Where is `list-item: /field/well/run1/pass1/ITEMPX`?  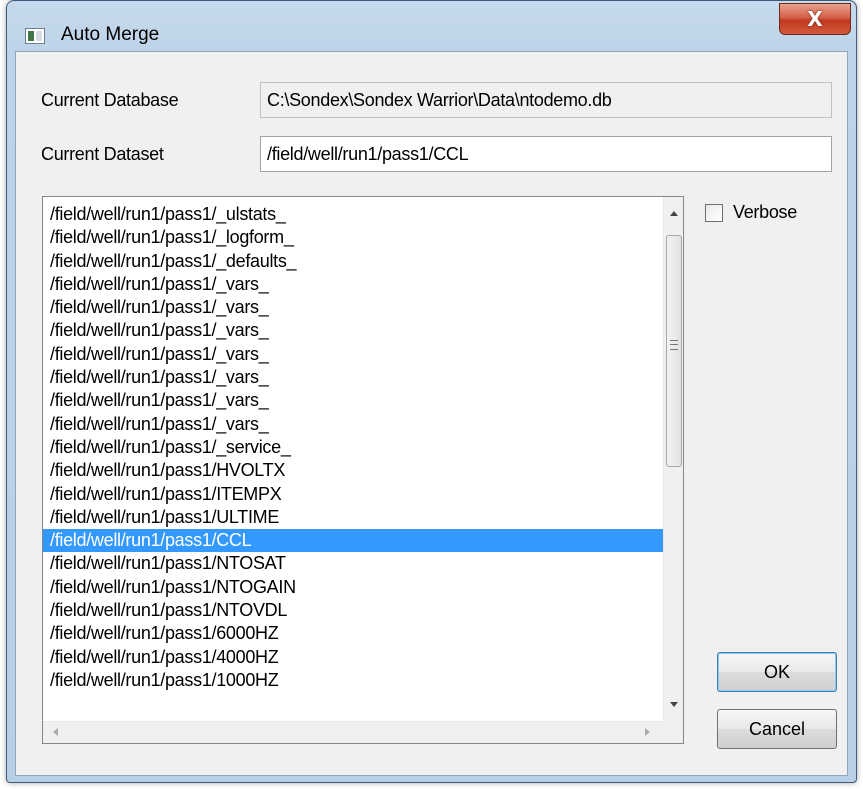 list-item: /field/well/run1/pass1/ITEMPX is located at coordinates (353, 494).